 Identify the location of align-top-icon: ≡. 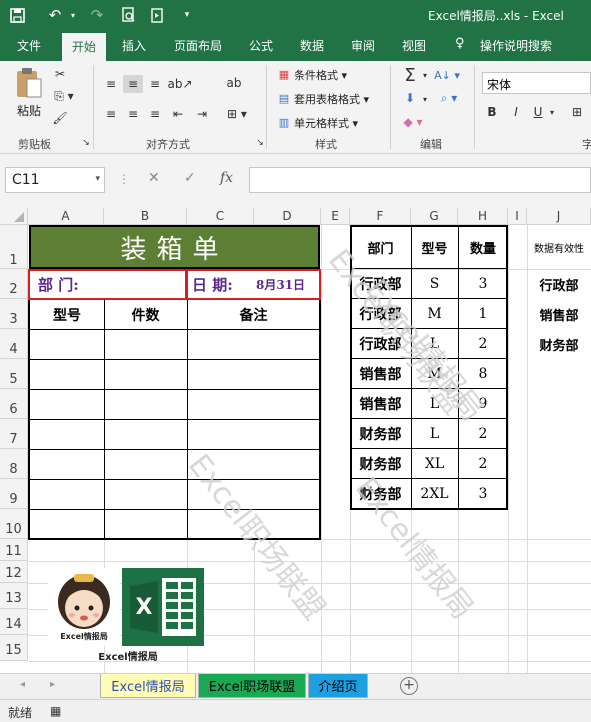
(111, 84).